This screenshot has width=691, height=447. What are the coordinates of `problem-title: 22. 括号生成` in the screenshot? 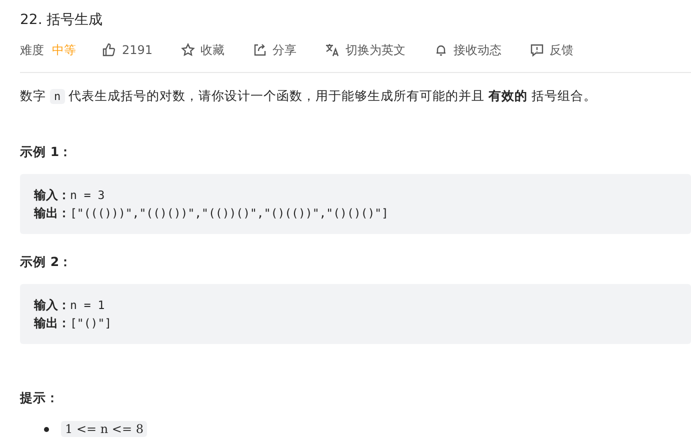 It's located at (62, 20).